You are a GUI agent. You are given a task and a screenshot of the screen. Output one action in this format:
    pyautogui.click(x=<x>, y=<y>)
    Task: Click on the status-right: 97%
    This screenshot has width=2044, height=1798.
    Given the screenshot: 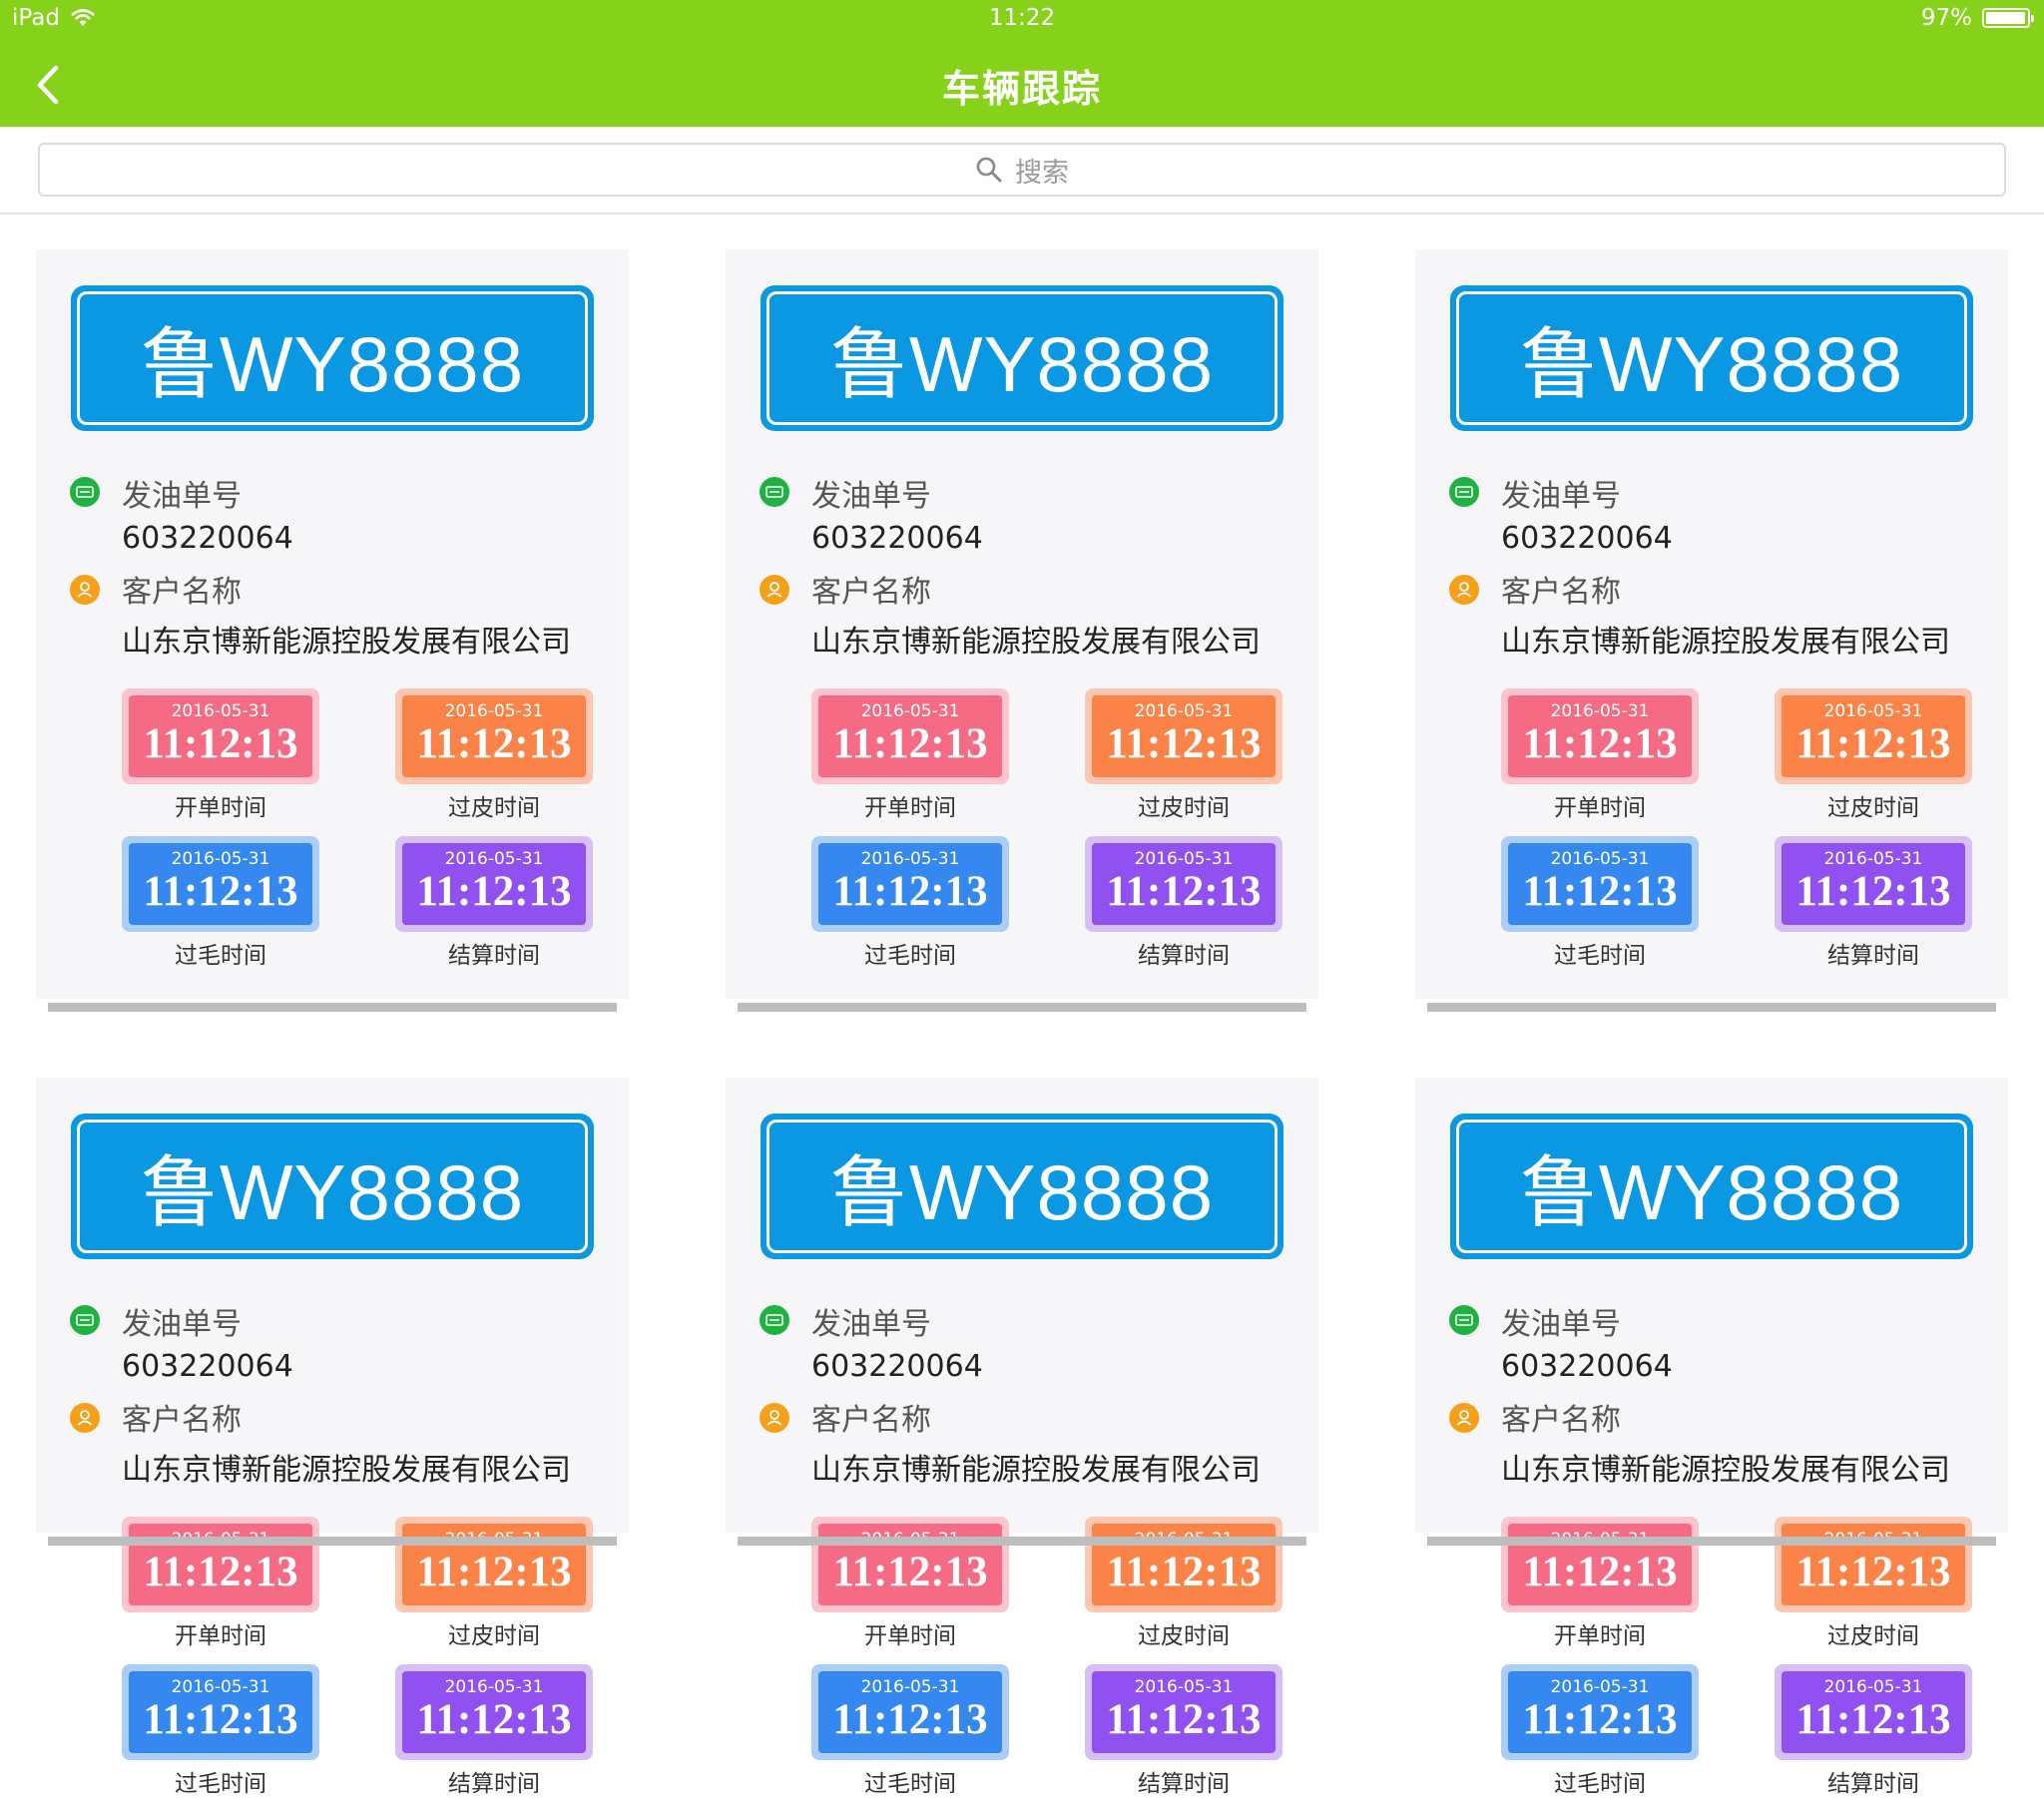 What is the action you would take?
    pyautogui.click(x=1977, y=18)
    